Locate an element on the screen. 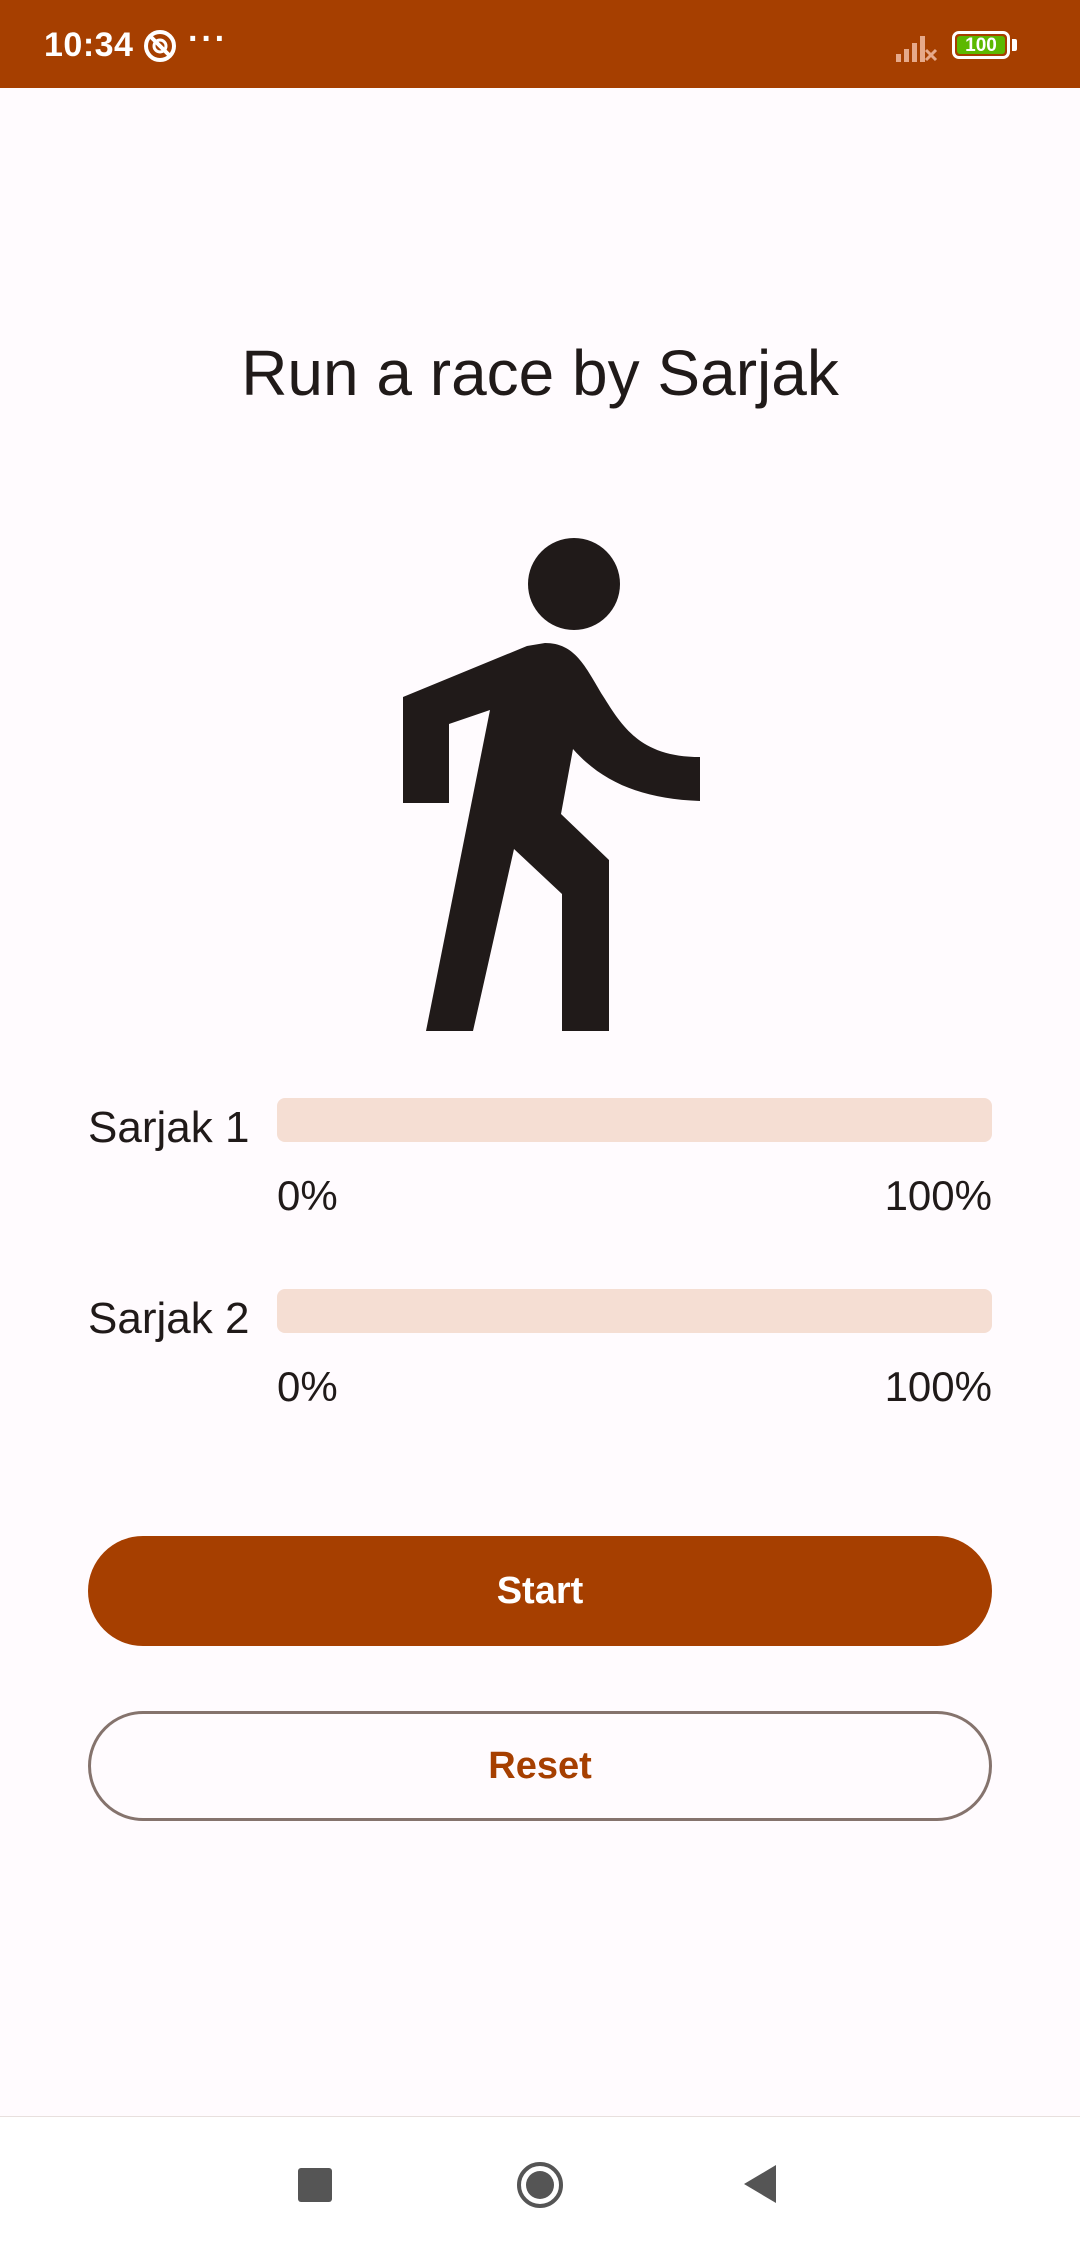  status-bar: 10:34 ··· 100 is located at coordinates (540, 44).